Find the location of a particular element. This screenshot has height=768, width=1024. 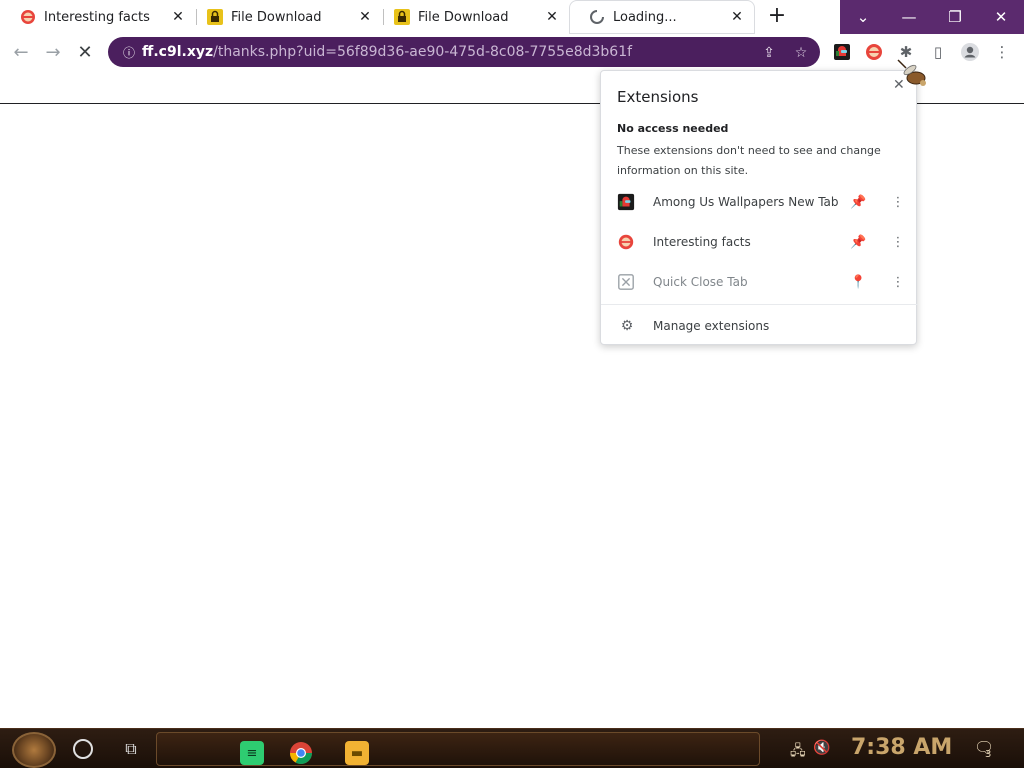

side-panel-icon: ▯ is located at coordinates (938, 52).